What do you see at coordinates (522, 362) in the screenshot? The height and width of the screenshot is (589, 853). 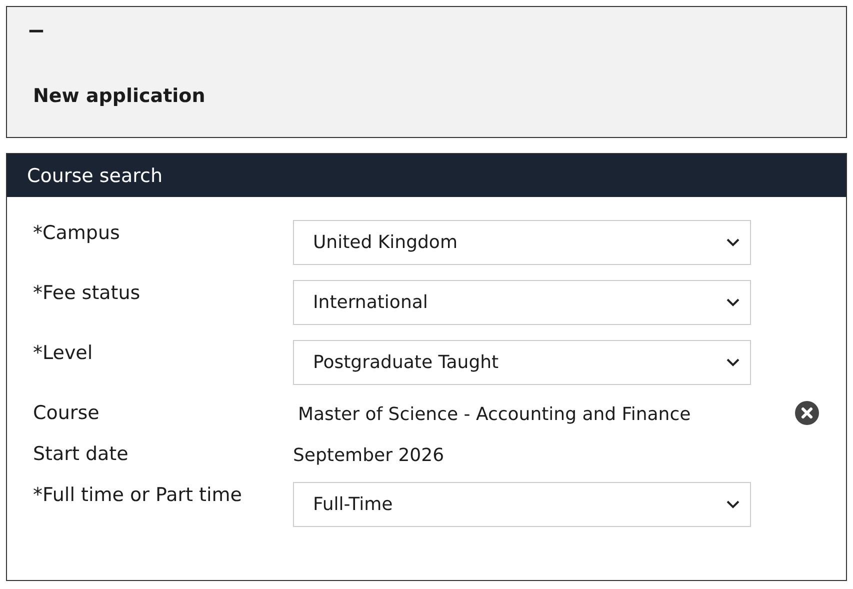 I see `select-field: Postgraduate Taught` at bounding box center [522, 362].